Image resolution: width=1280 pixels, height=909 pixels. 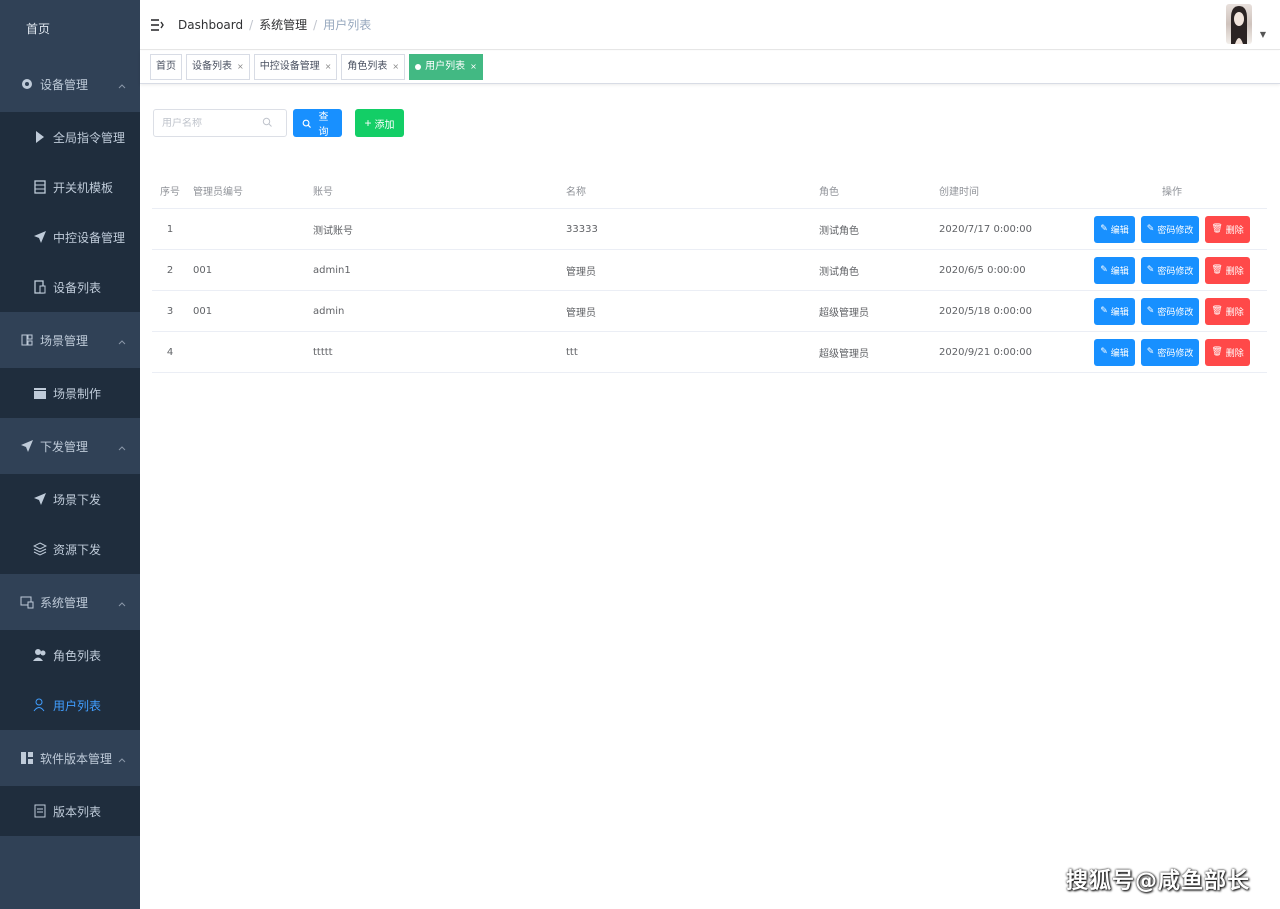 What do you see at coordinates (64, 84) in the screenshot?
I see `sidebar-group-label: 设备管理` at bounding box center [64, 84].